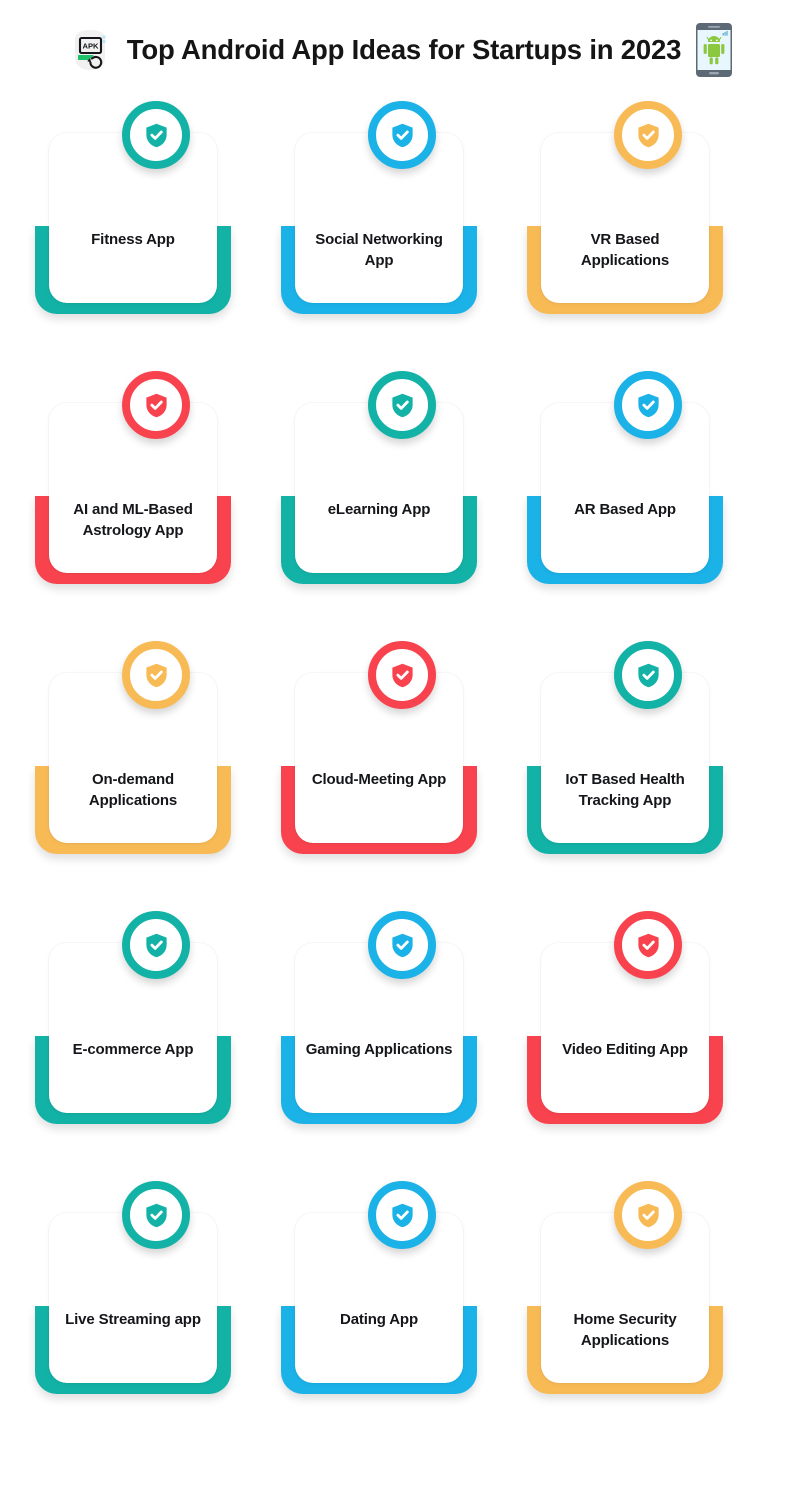  I want to click on app-idea-cell: Dating App, so click(402, 1311).